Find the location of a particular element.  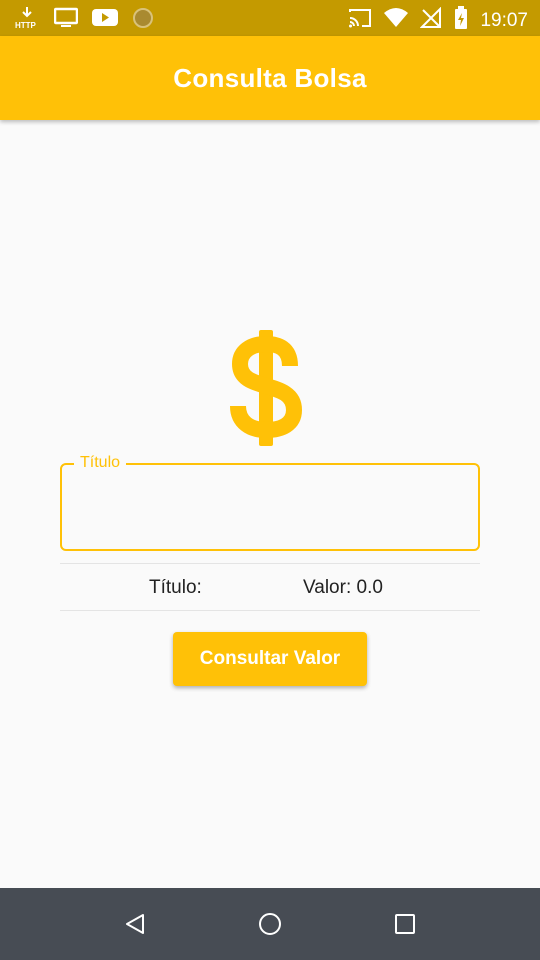

app-title: Consulta Bolsa is located at coordinates (270, 77).